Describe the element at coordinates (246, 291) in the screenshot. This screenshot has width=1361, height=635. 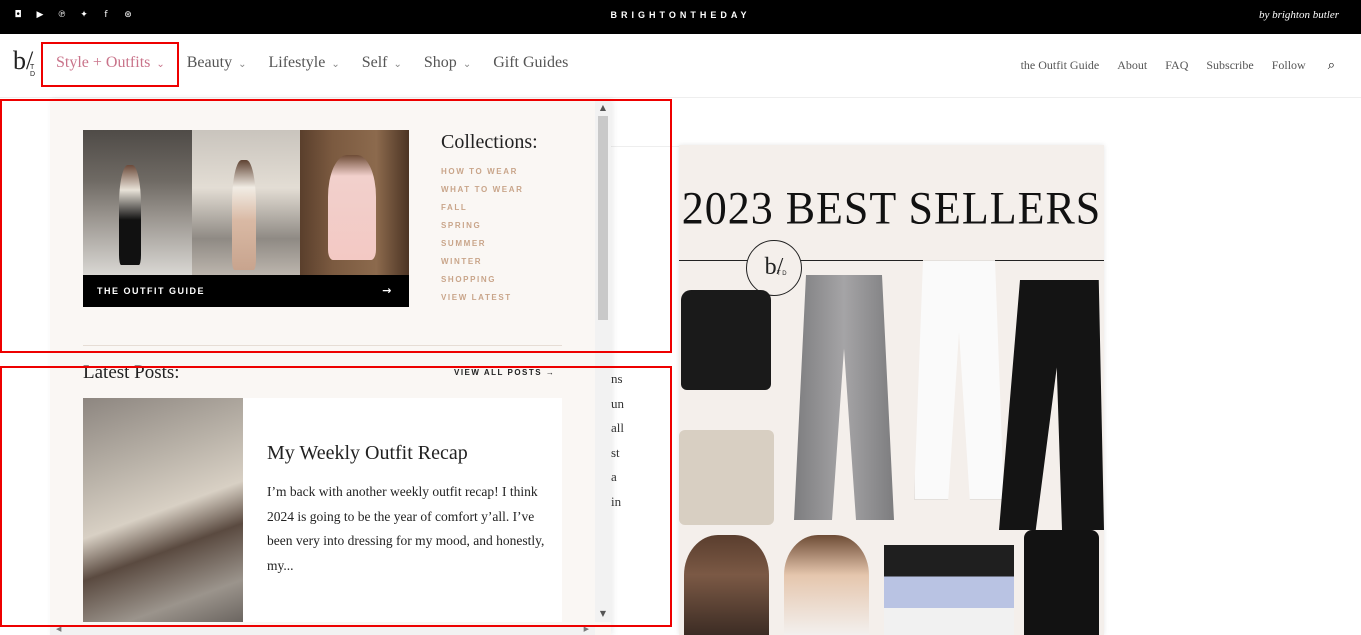
I see `outfit-guide-button: THE OUTFIT GUIDE →` at that location.